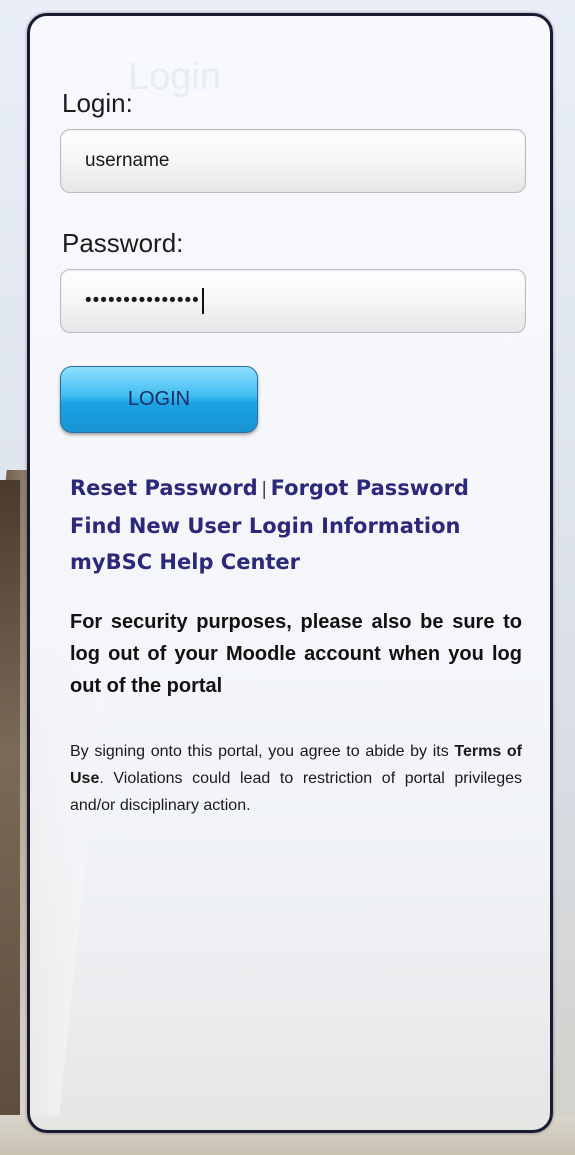  Describe the element at coordinates (202, 301) in the screenshot. I see `text-cursor` at that location.